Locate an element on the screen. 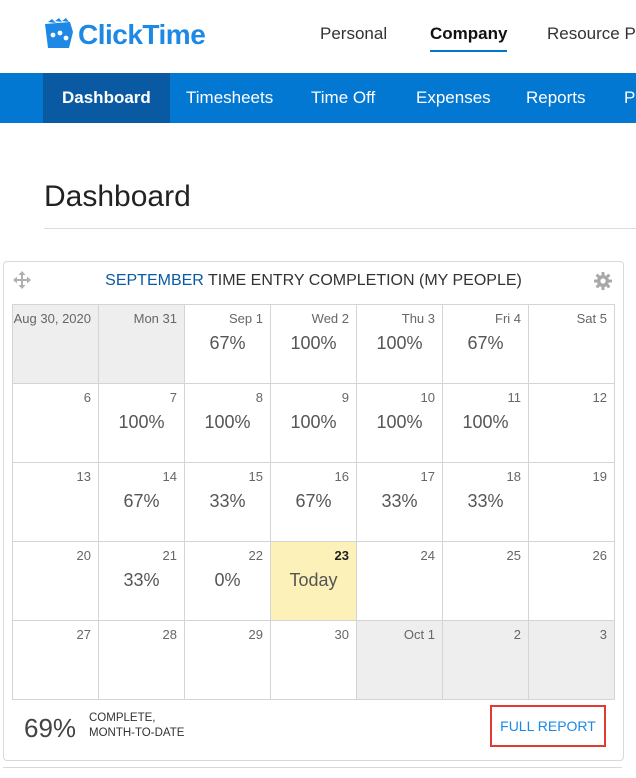 This screenshot has width=636, height=778. calendar-date-label: 18 is located at coordinates (513, 476).